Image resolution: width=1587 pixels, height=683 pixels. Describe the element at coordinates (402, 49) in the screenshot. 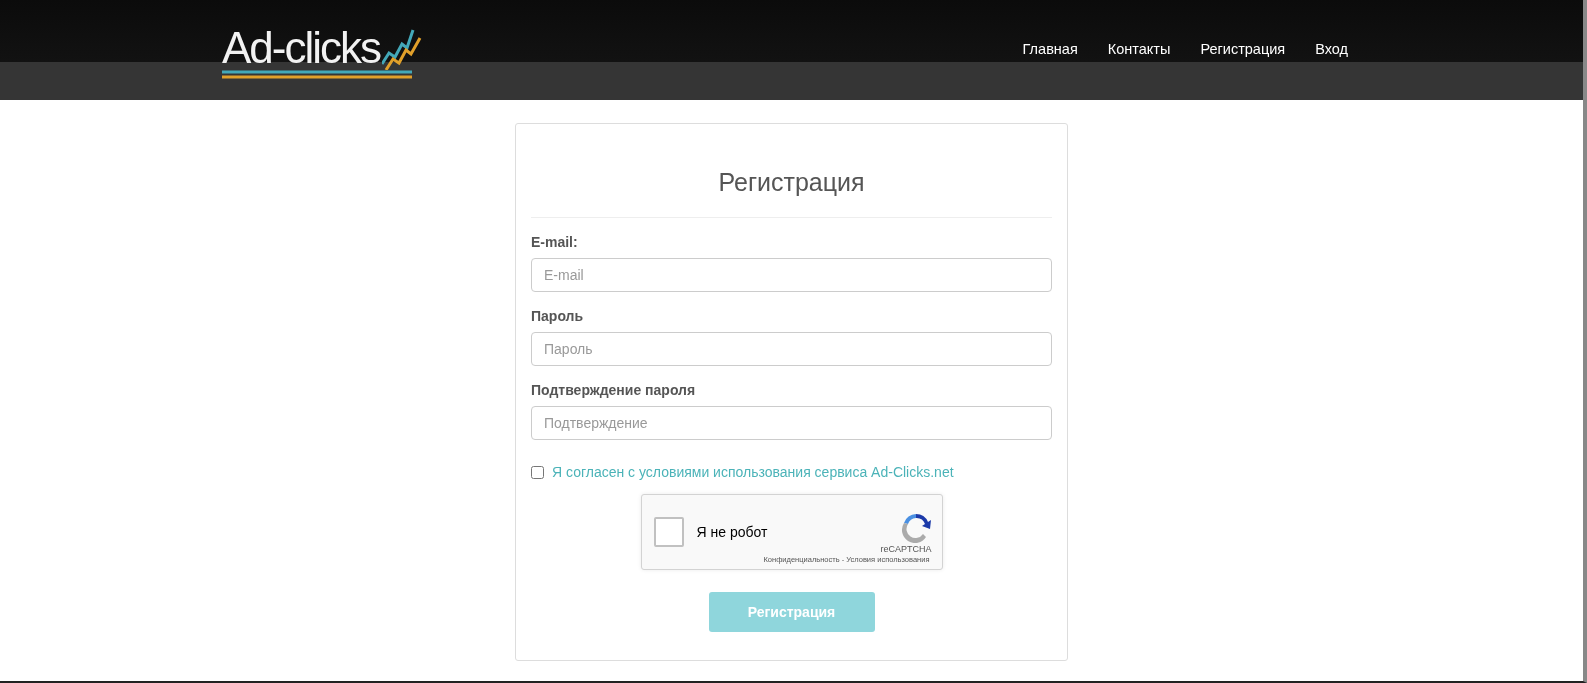

I see `logo-chart-icon` at that location.